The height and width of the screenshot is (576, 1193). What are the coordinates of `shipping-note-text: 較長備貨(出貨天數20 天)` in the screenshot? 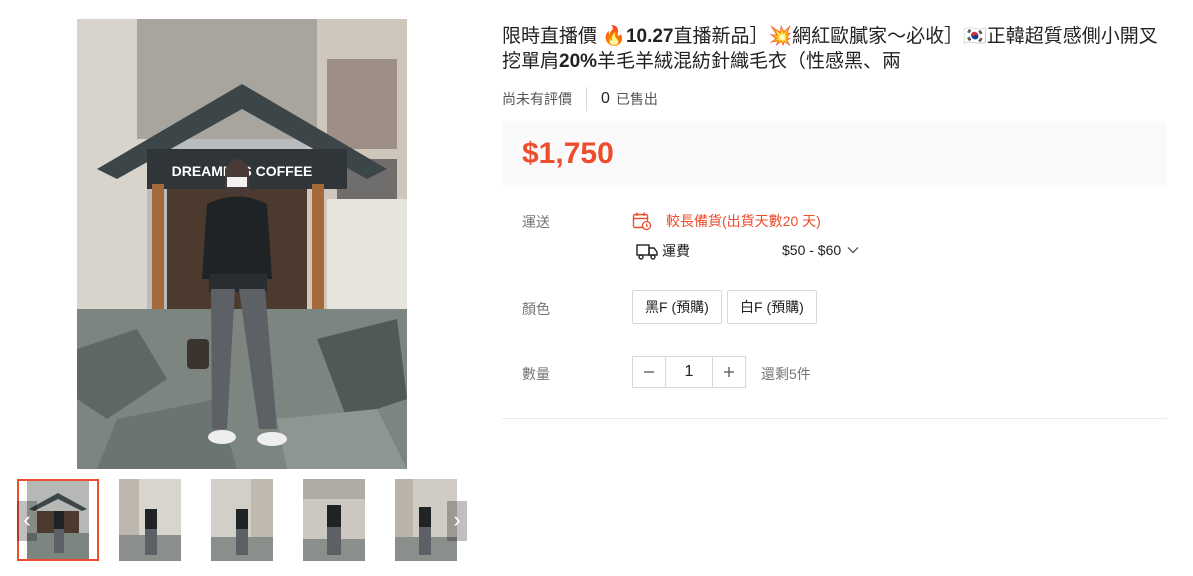 It's located at (743, 221).